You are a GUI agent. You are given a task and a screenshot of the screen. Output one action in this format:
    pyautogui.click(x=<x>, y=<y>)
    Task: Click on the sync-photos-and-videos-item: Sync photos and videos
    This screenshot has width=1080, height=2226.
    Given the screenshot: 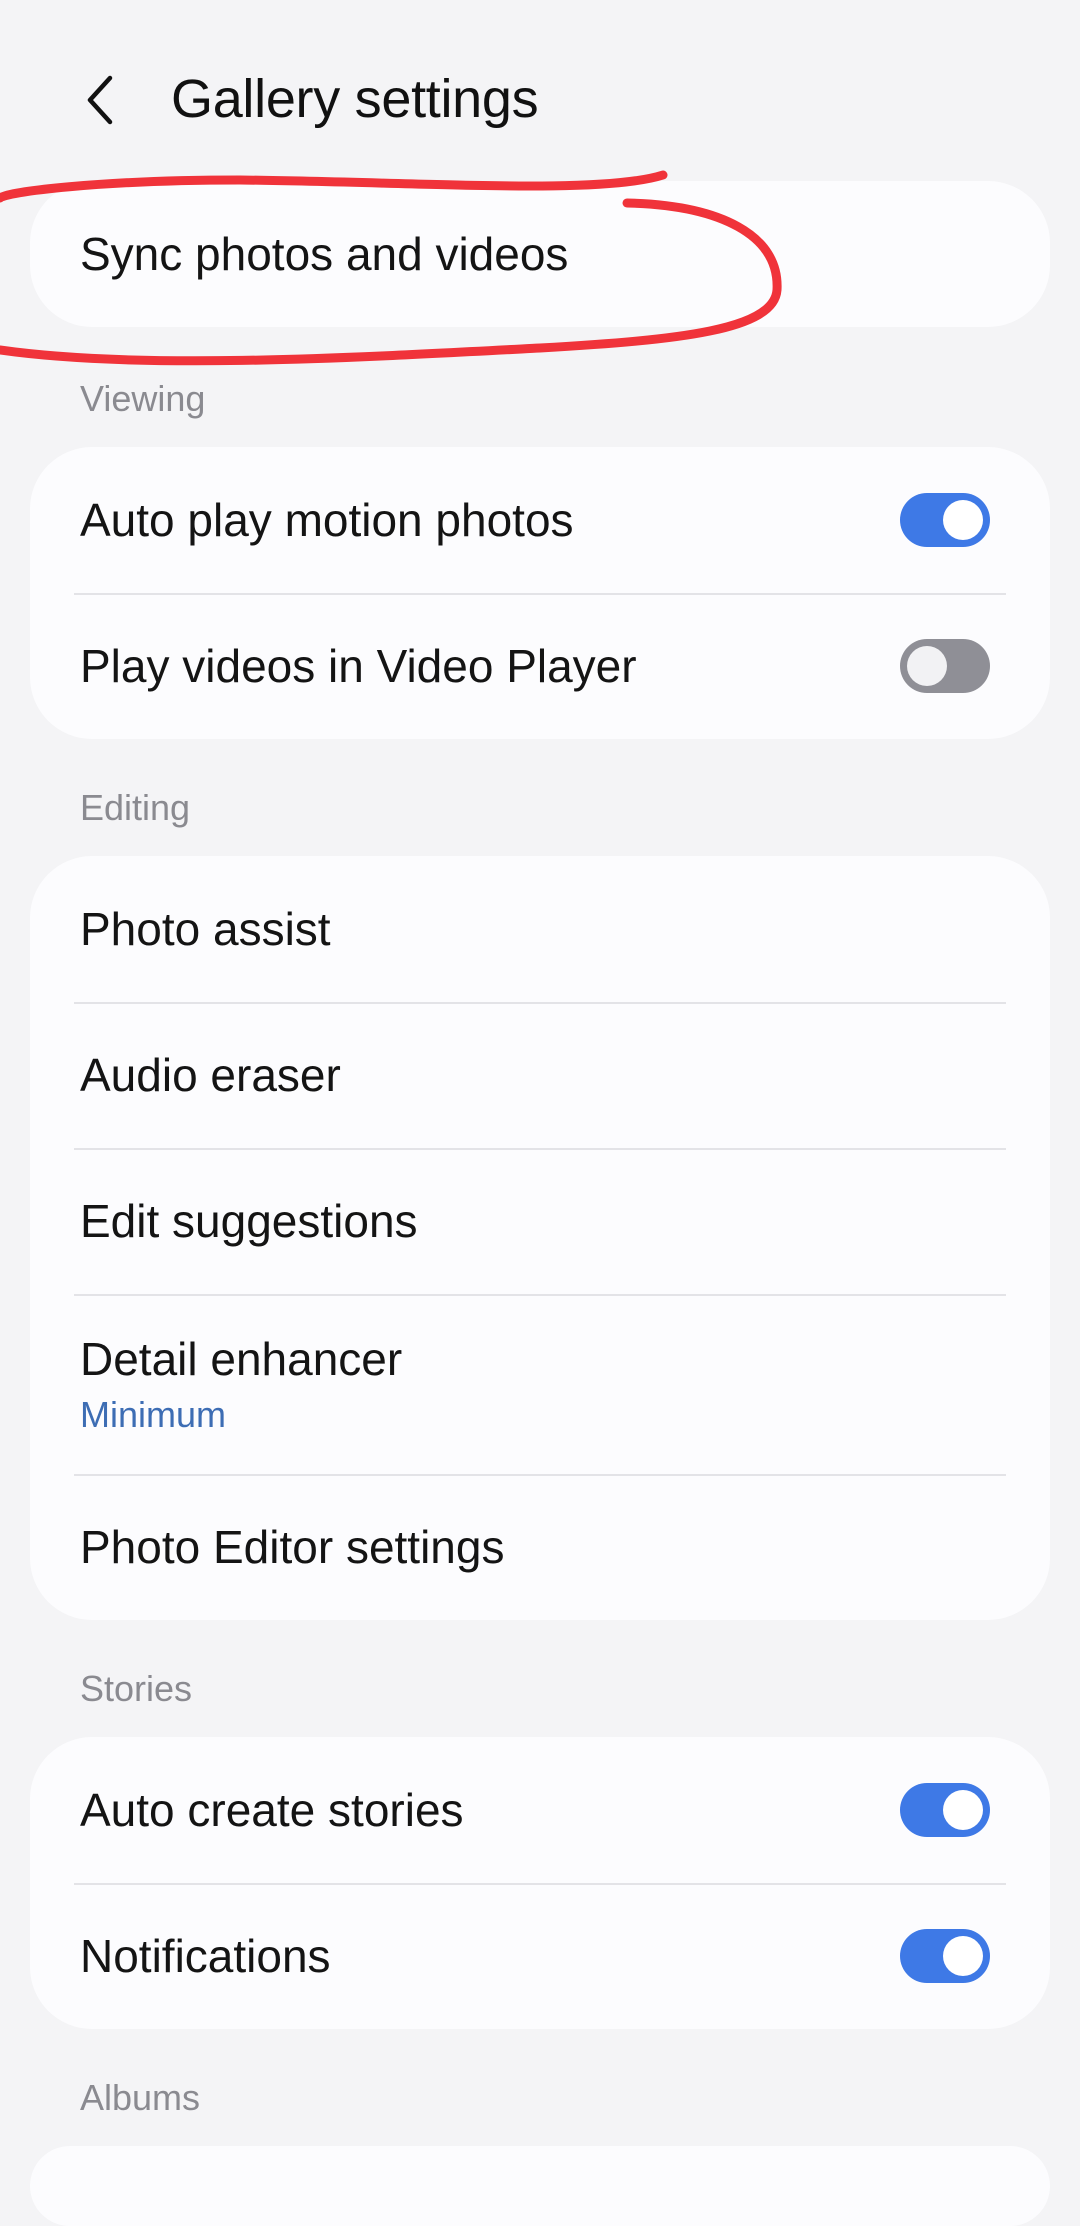 What is the action you would take?
    pyautogui.click(x=540, y=254)
    